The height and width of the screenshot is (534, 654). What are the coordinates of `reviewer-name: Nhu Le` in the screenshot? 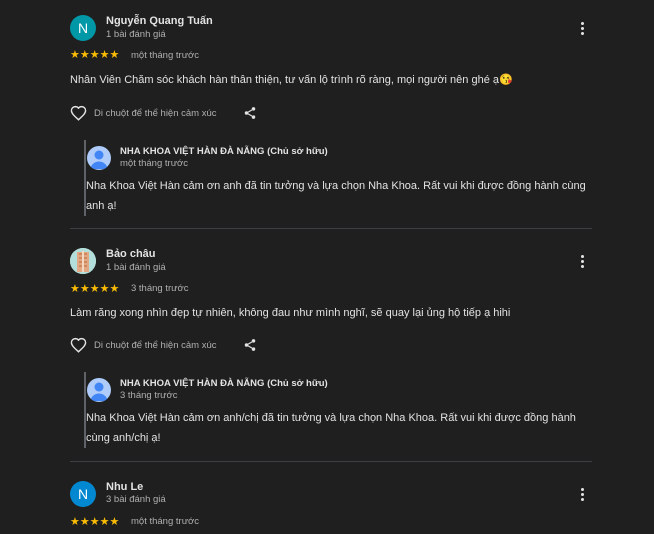 It's located at (124, 487).